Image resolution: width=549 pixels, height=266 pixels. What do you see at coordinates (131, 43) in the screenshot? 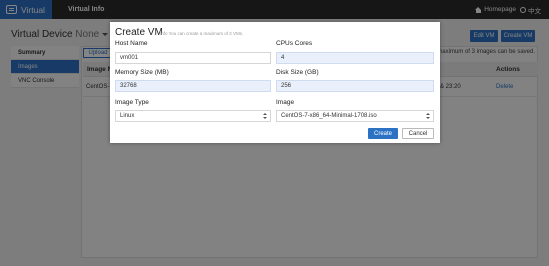
I see `host-name-label: Host Name` at bounding box center [131, 43].